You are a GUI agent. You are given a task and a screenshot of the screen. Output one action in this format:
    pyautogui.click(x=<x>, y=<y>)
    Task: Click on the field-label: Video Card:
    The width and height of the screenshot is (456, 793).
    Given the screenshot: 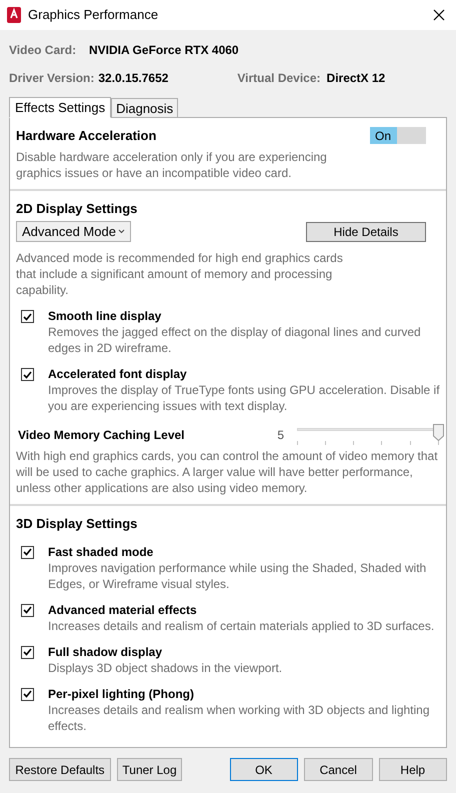 What is the action you would take?
    pyautogui.click(x=43, y=50)
    